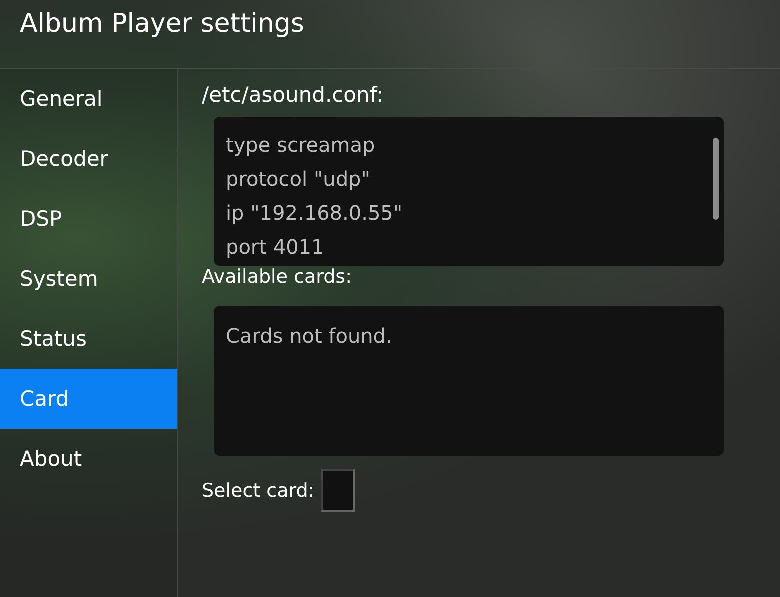  I want to click on window-title: Album Player settings, so click(162, 24).